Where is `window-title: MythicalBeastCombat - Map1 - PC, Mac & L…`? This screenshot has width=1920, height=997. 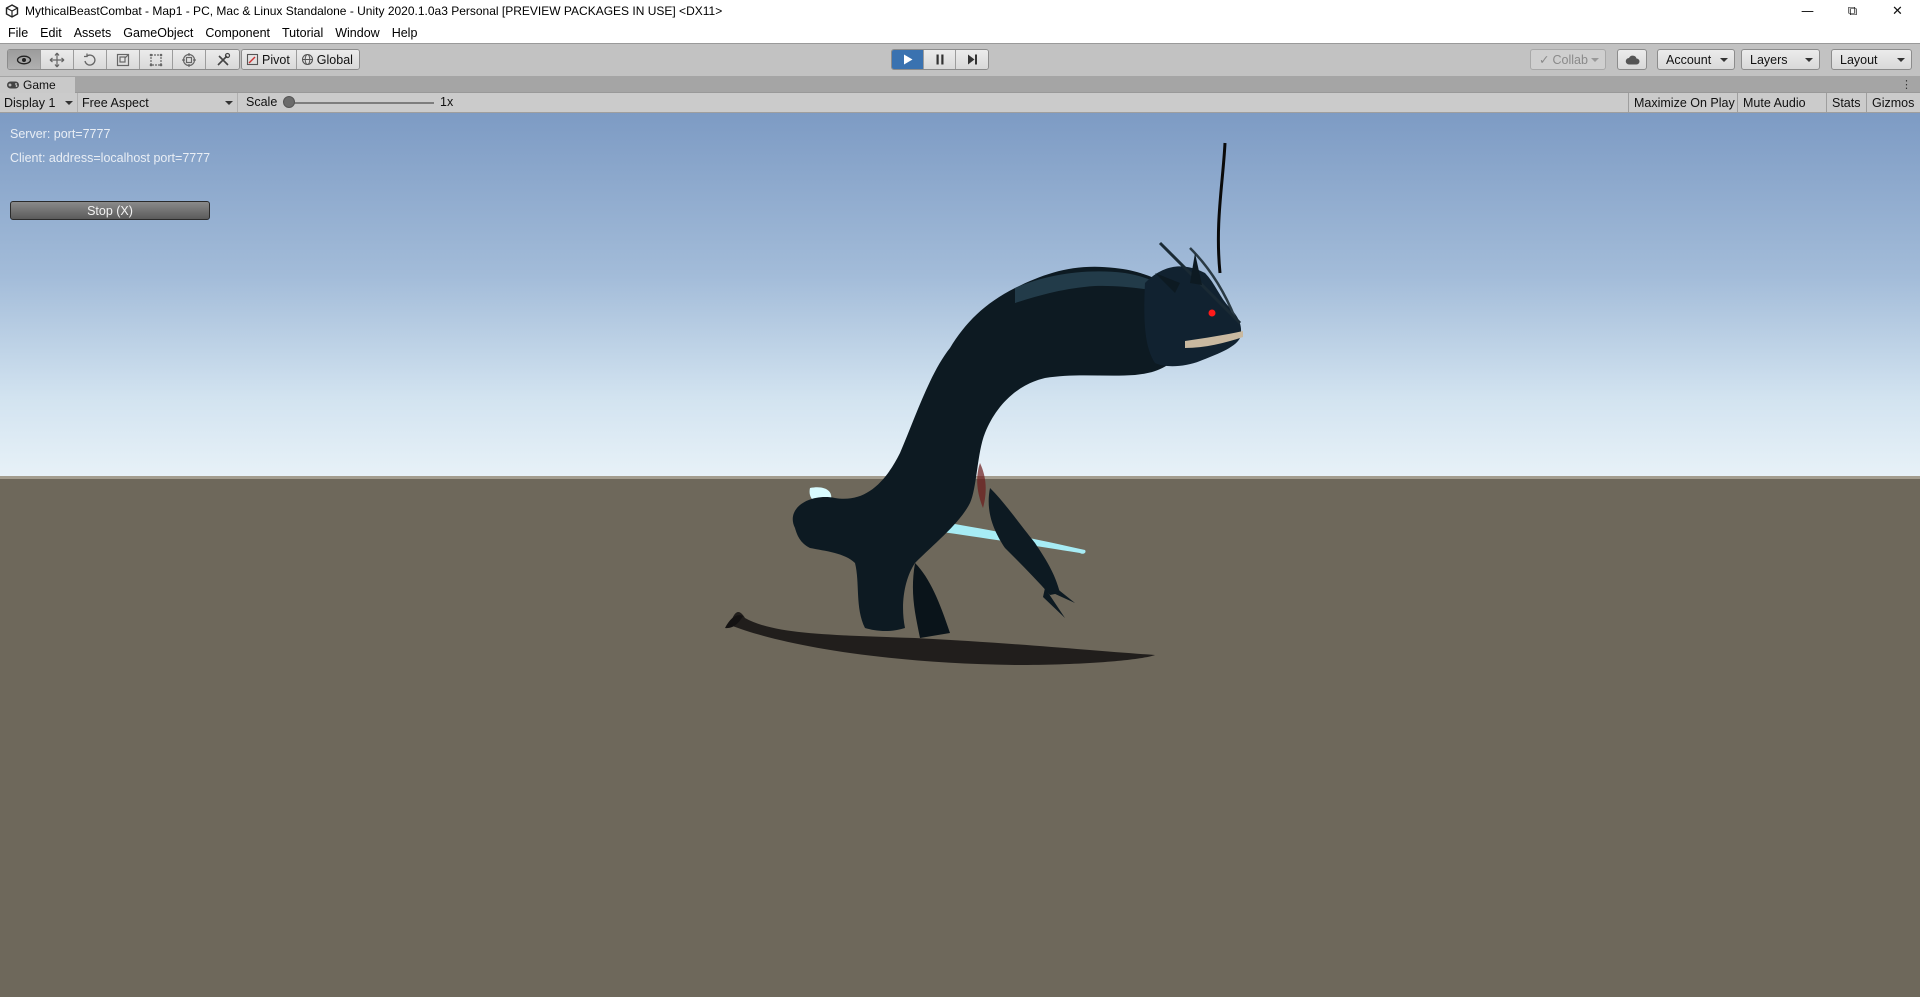 window-title: MythicalBeastCombat - Map1 - PC, Mac & L… is located at coordinates (374, 11).